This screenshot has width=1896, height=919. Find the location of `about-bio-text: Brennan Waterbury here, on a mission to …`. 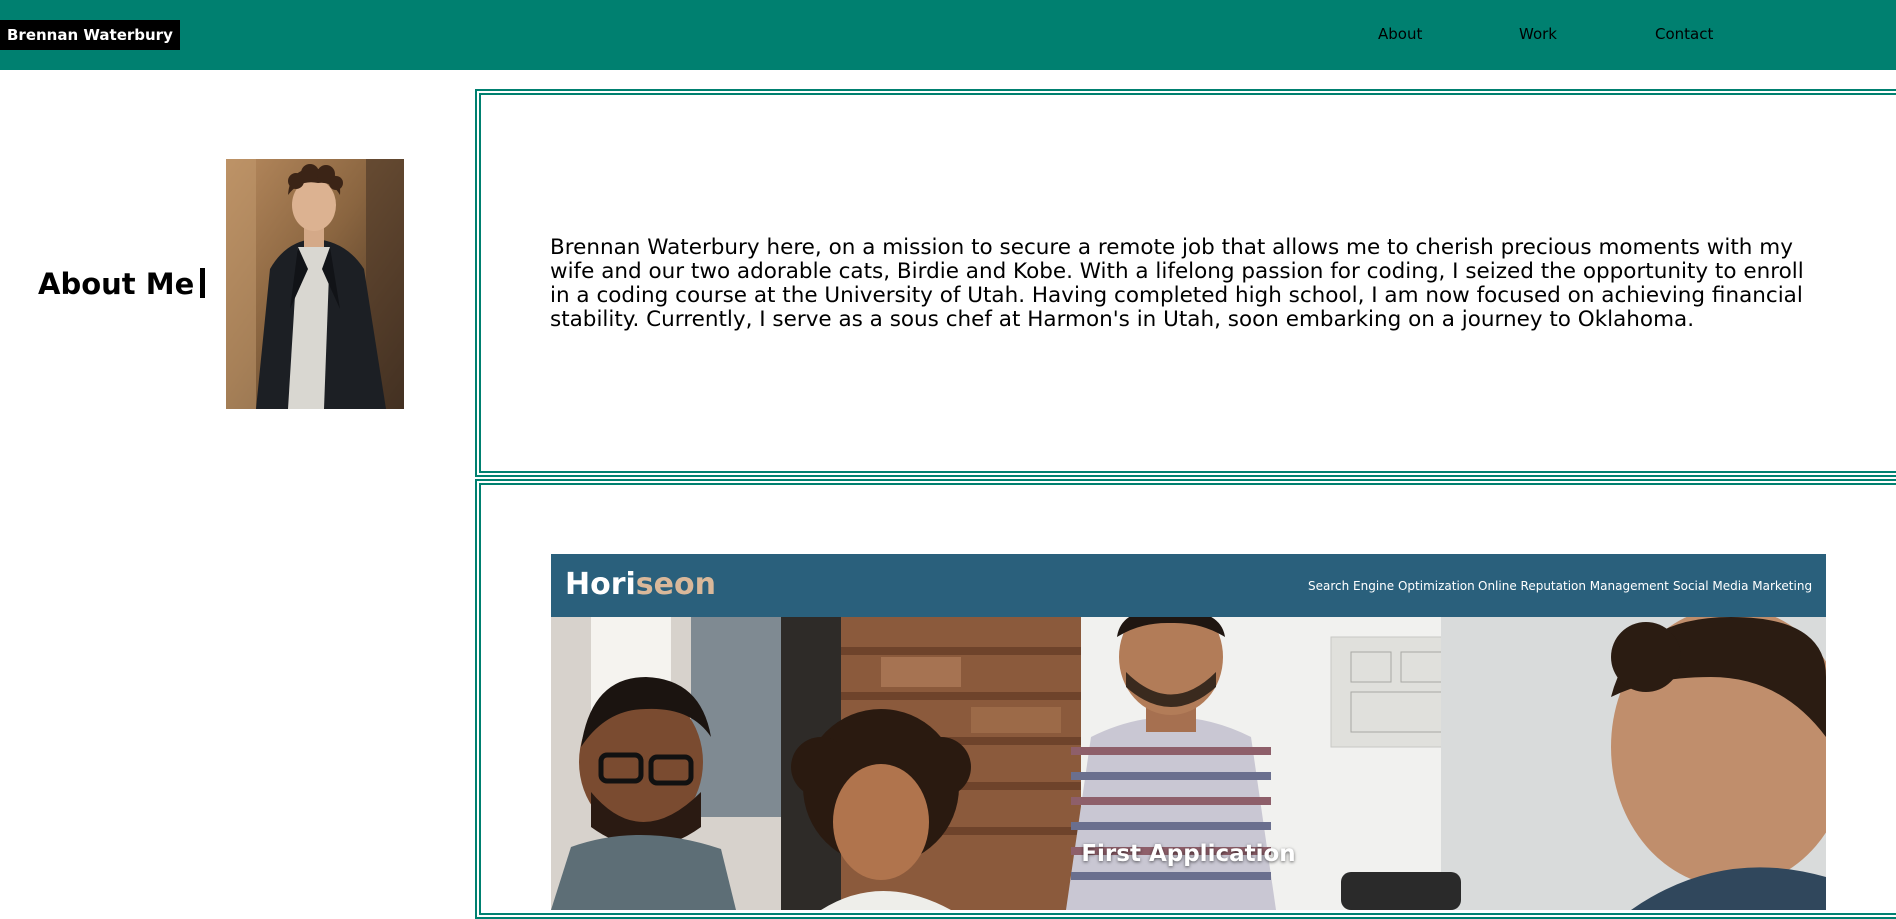

about-bio-text: Brennan Waterbury here, on a mission to … is located at coordinates (1177, 283).